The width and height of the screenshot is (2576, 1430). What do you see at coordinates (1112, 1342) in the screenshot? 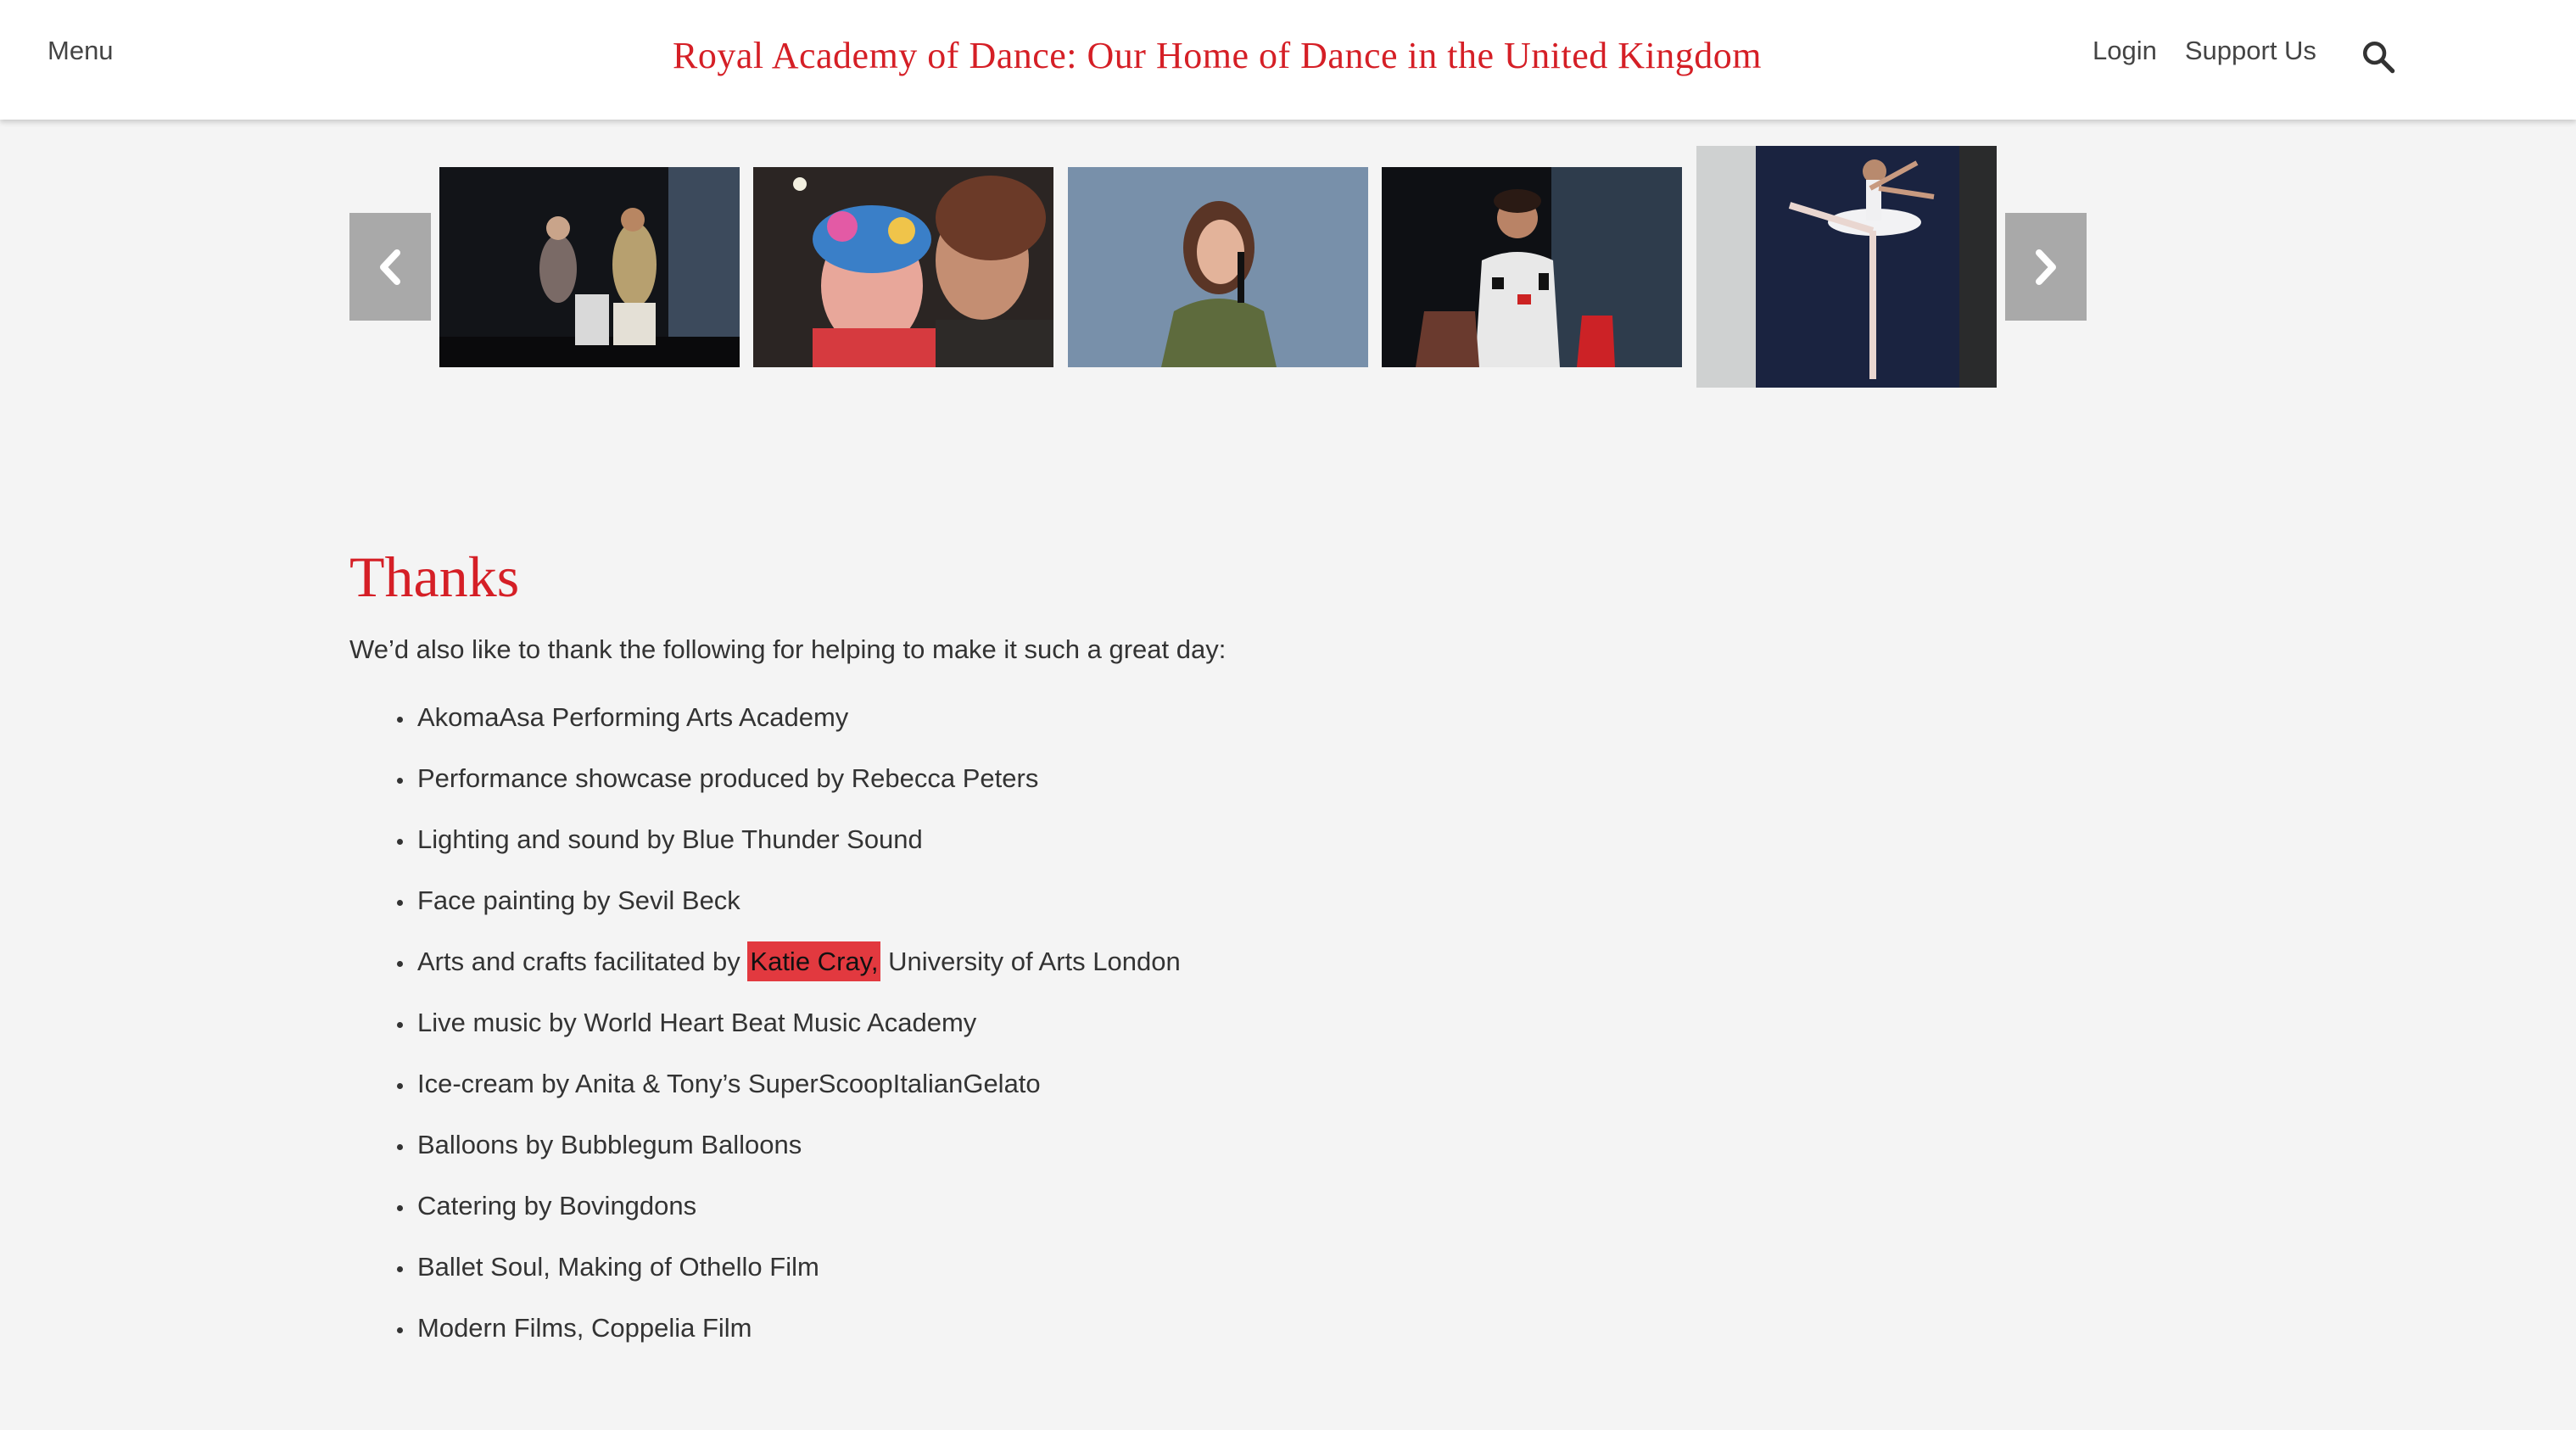
I see `list-item: Modern Films, Coppelia Film` at bounding box center [1112, 1342].